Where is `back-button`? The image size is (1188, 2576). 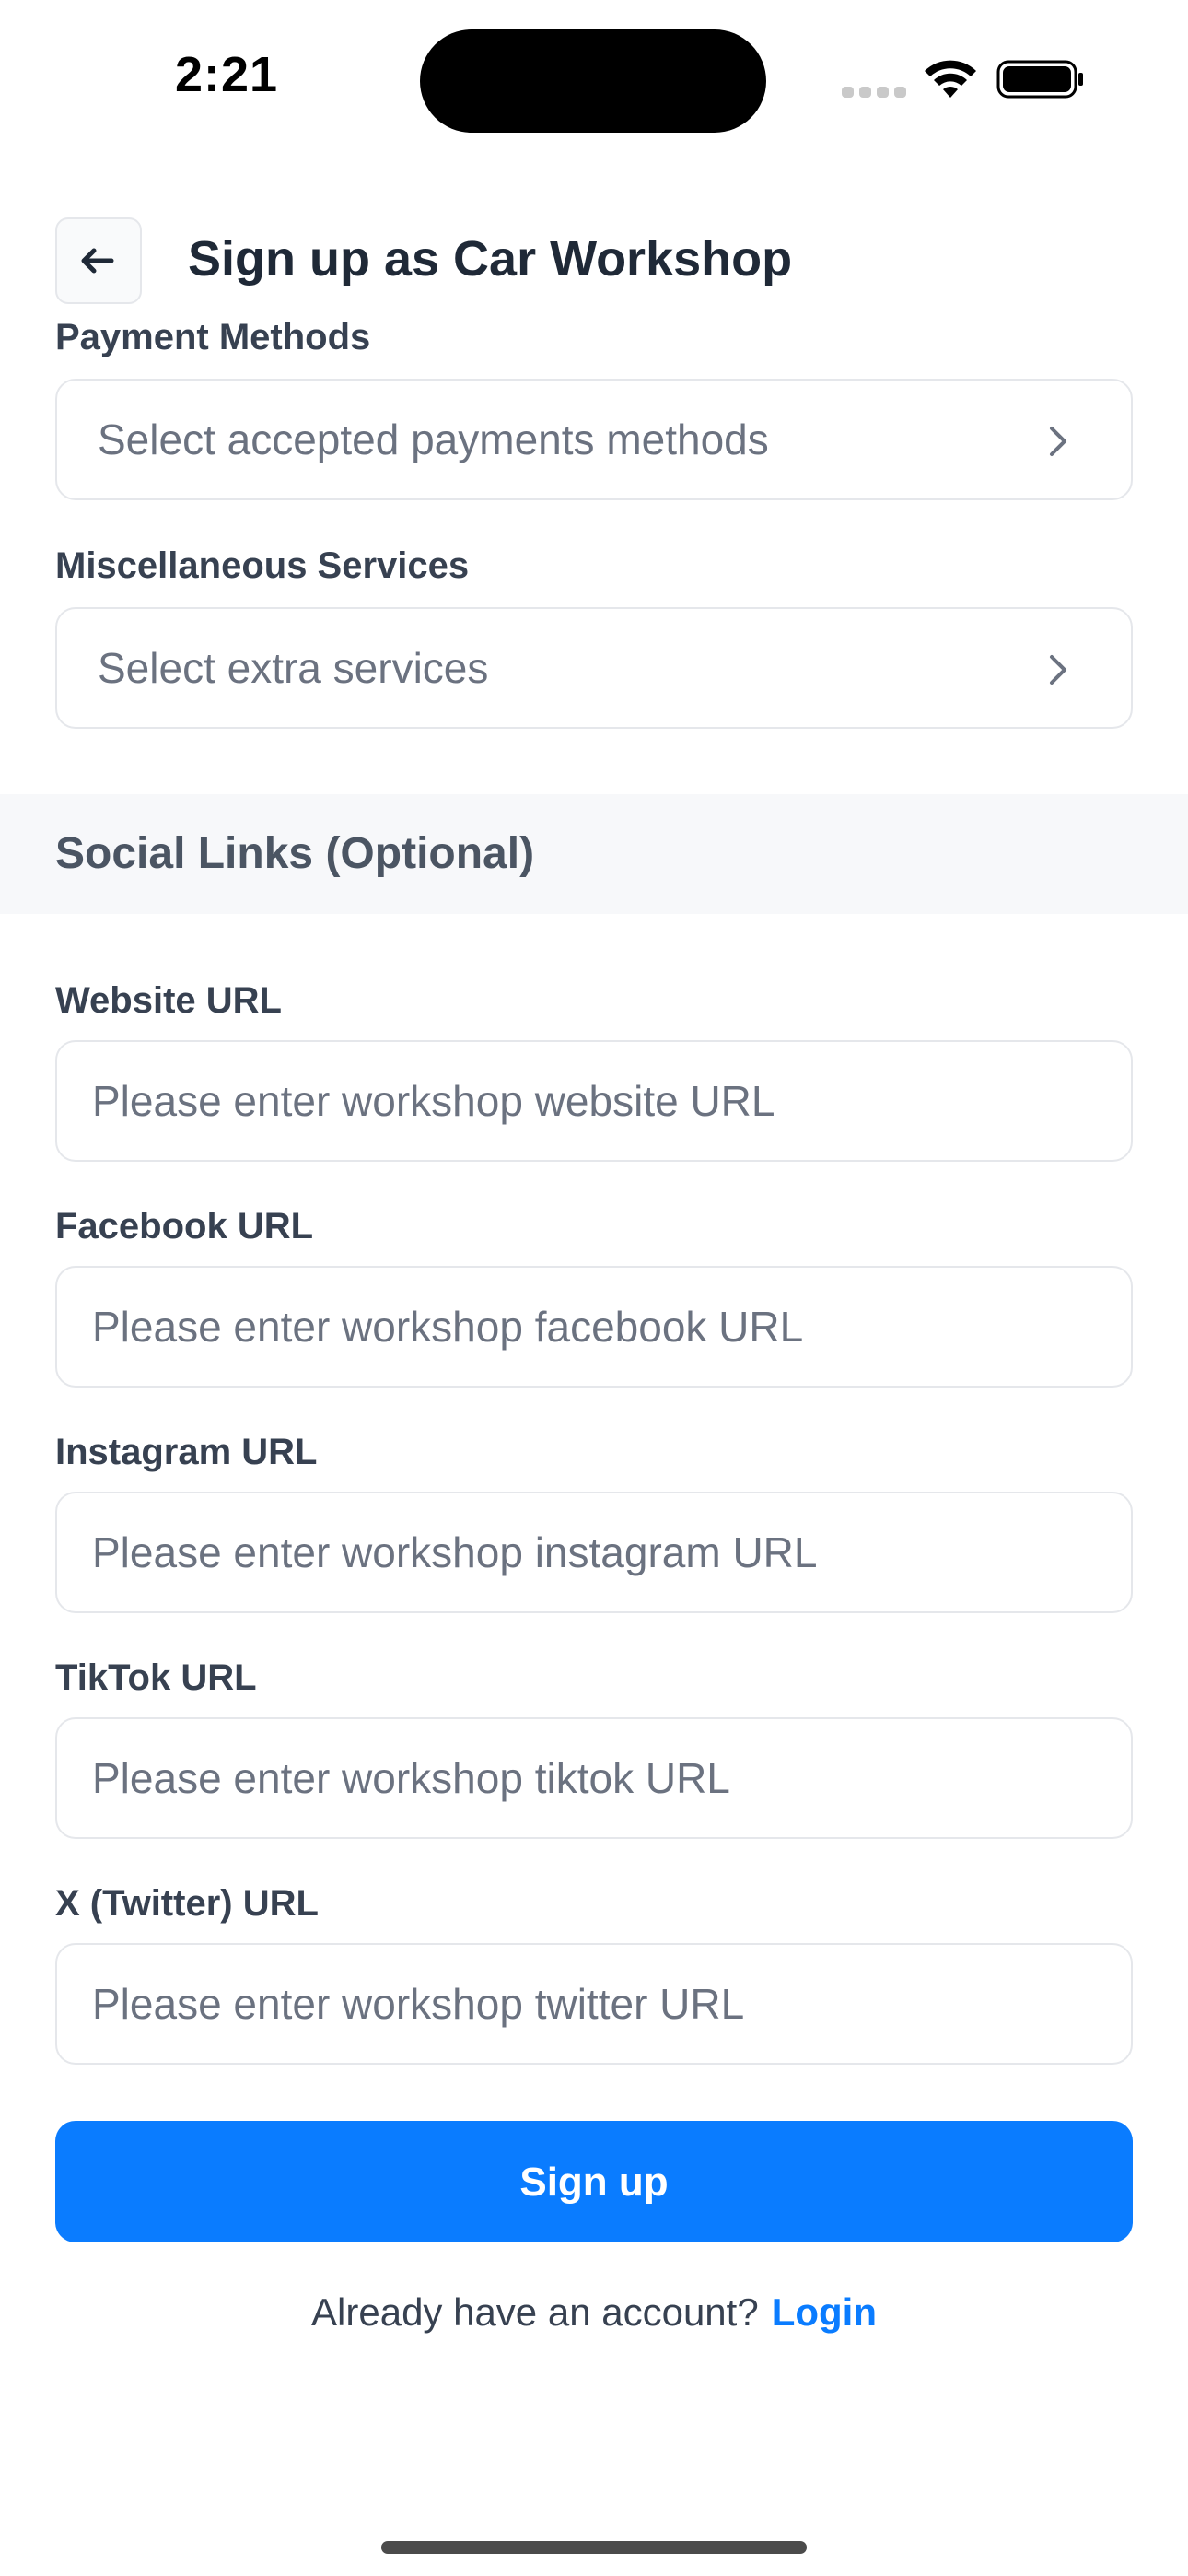
back-button is located at coordinates (98, 260).